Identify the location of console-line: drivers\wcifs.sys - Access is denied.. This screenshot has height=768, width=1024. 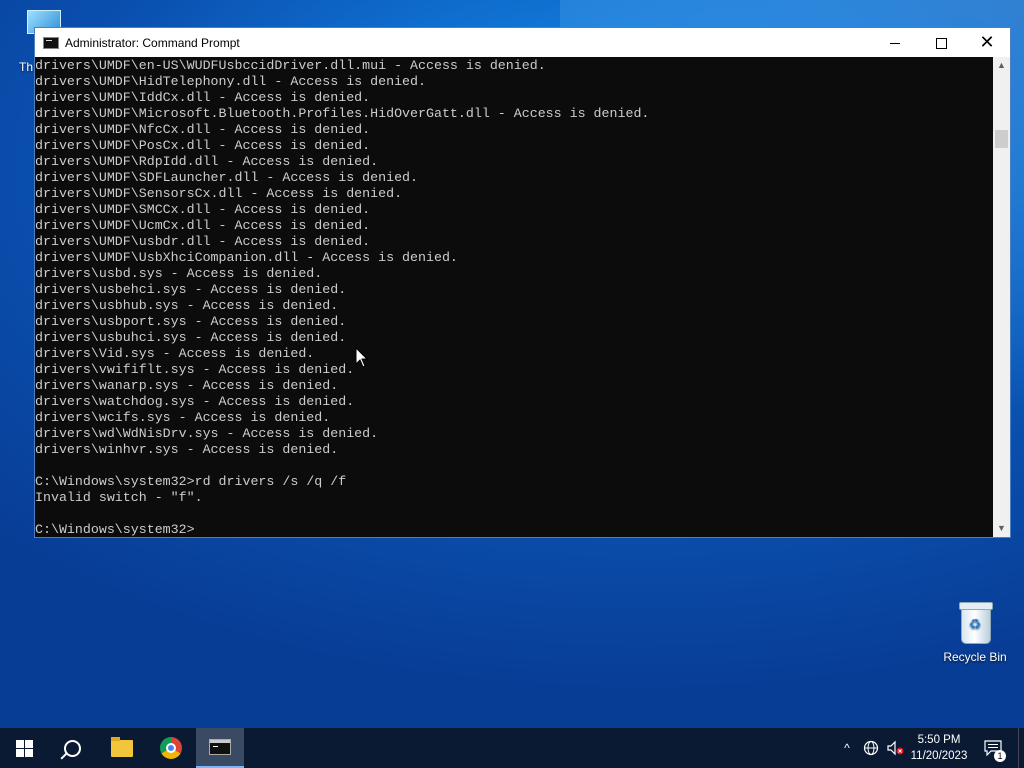
(183, 417).